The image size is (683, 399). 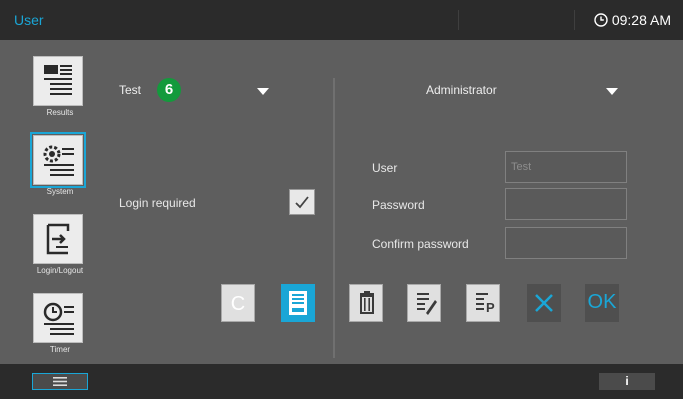 I want to click on sidebar-item-system: System, so click(x=60, y=167).